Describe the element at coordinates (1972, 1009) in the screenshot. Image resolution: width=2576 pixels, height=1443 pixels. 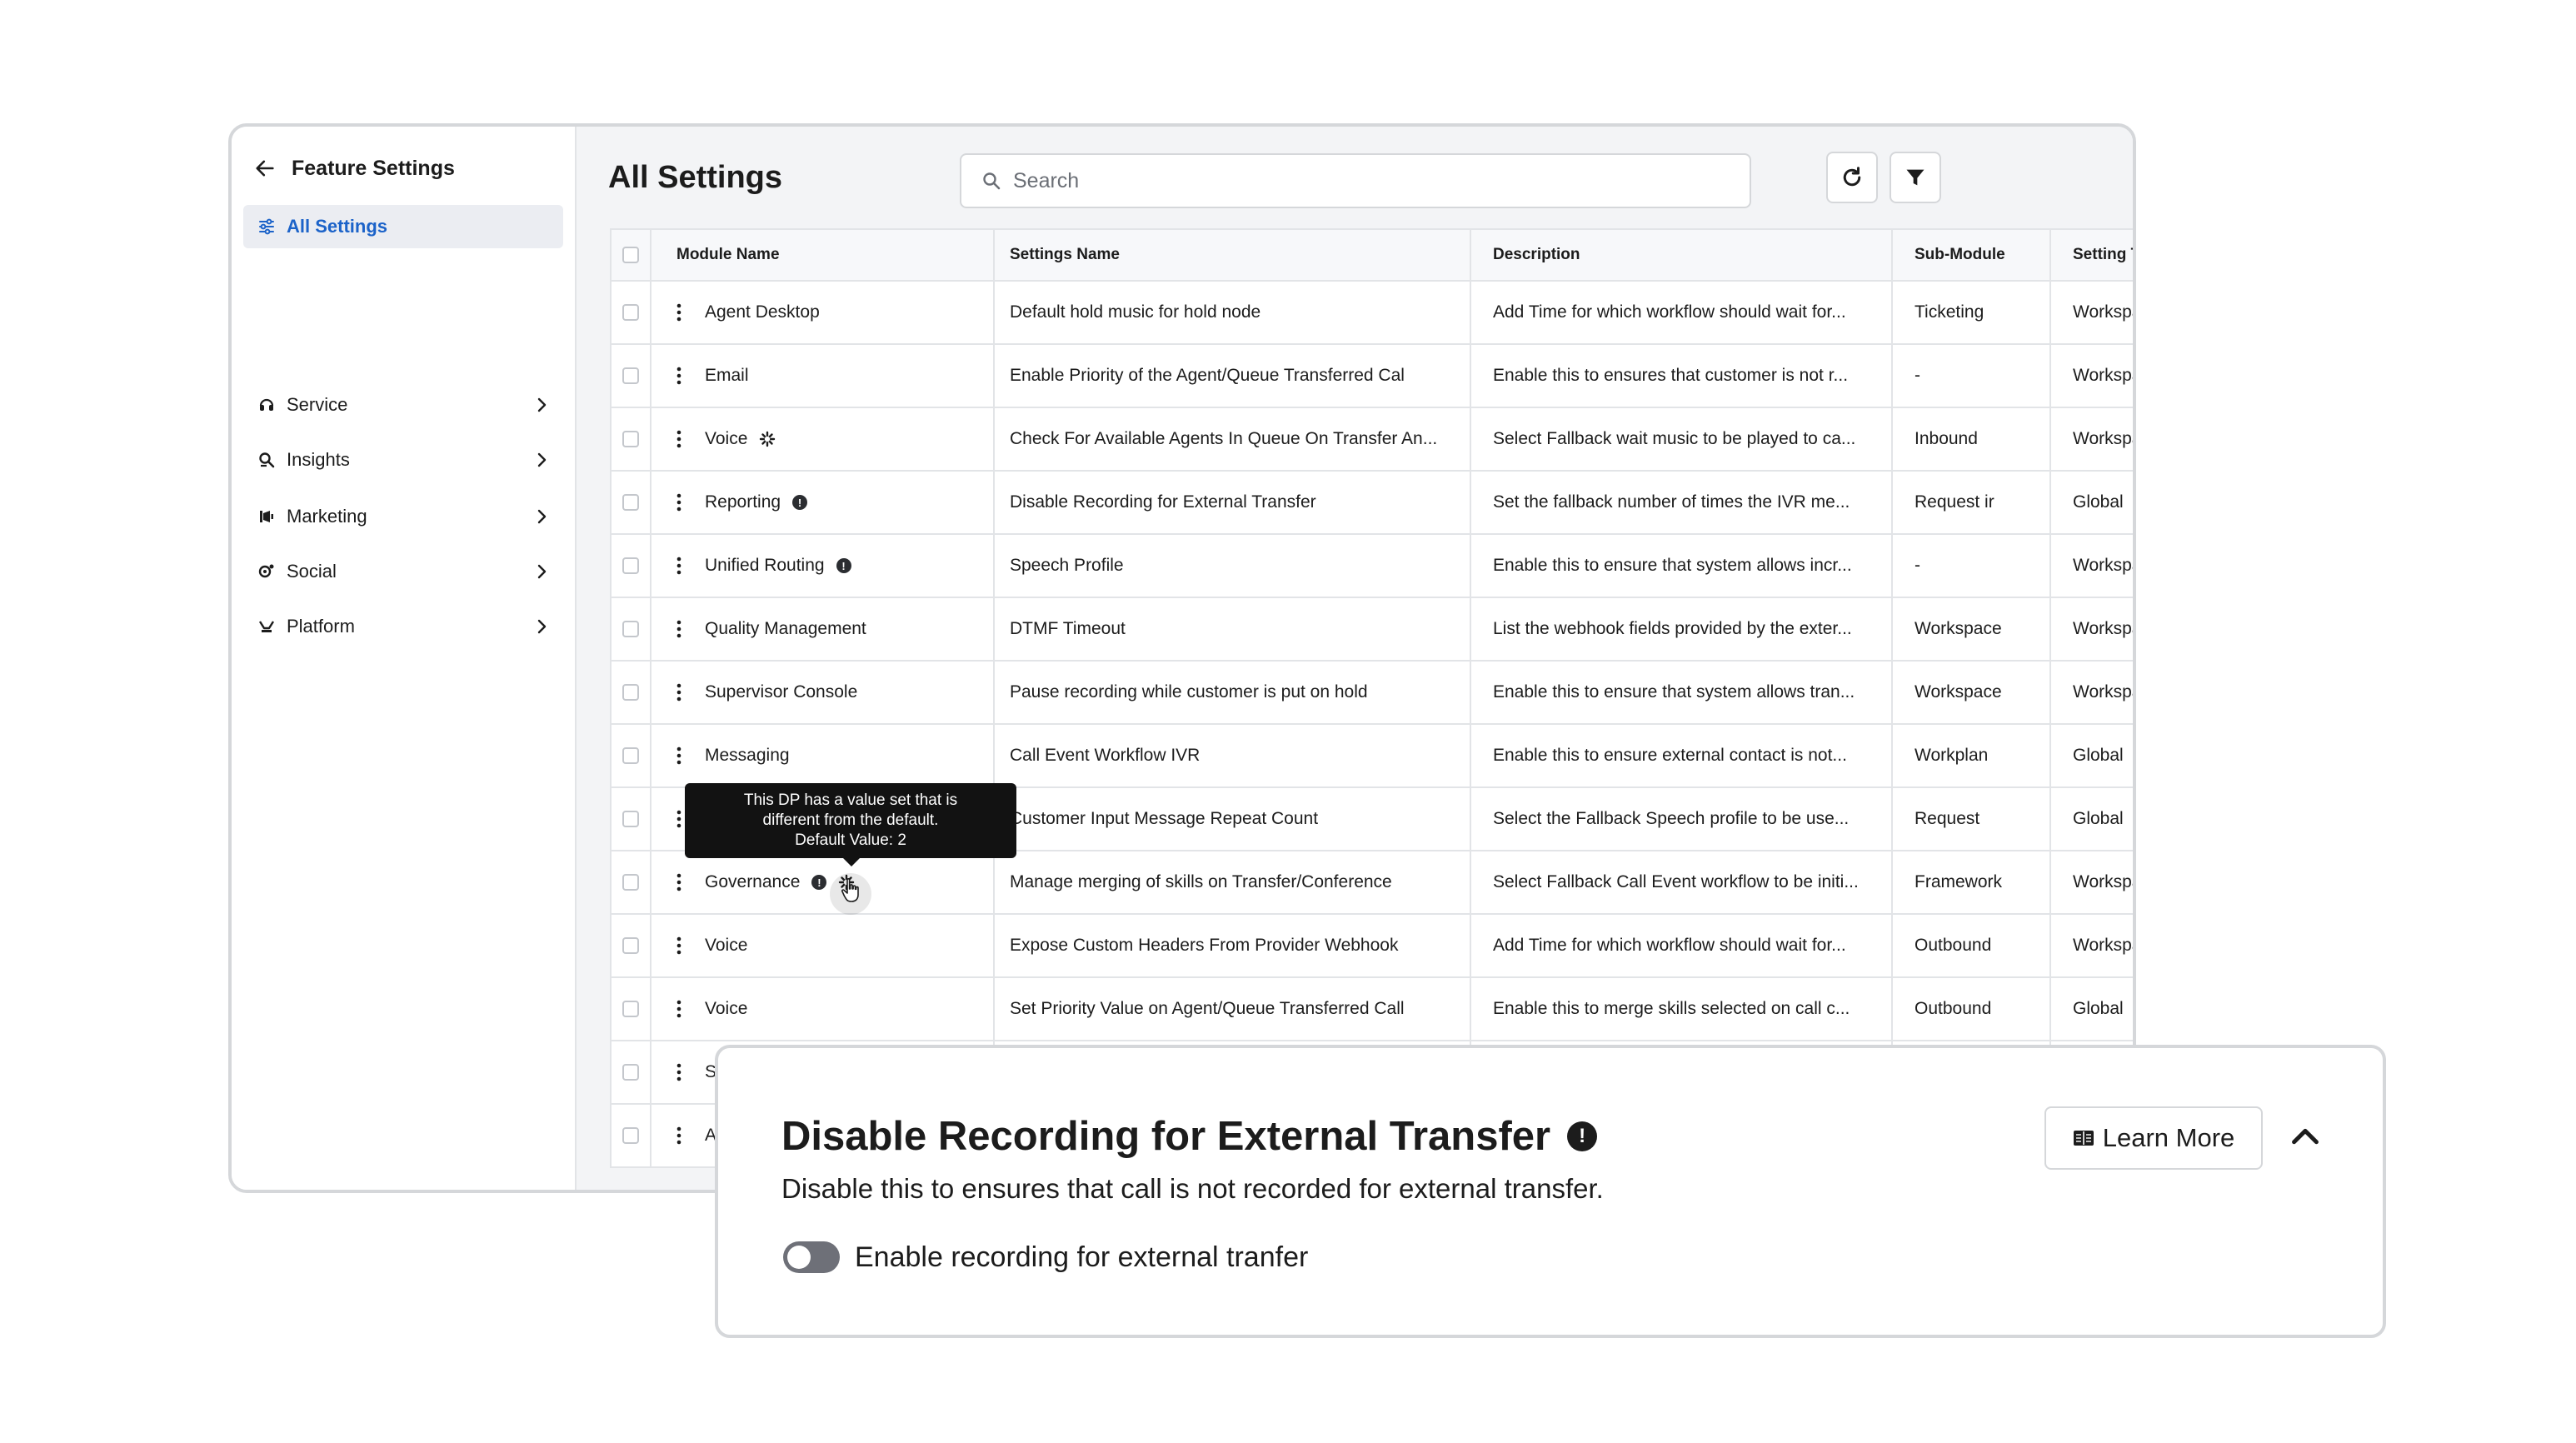
I see `sub-module-cell: Outbound` at that location.